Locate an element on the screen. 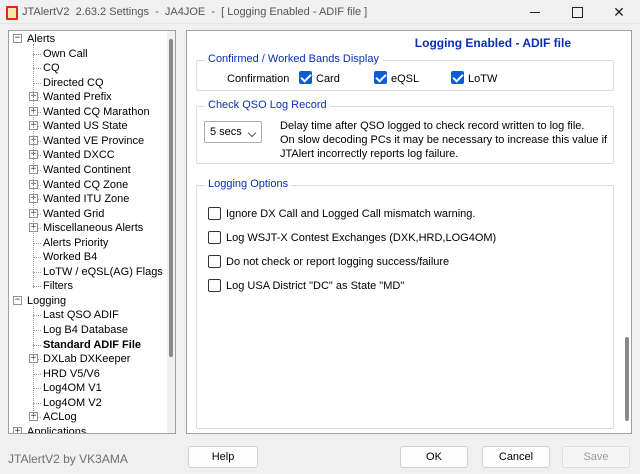  tree-item-log4om-v2: Log4OM V2 is located at coordinates (72, 403).